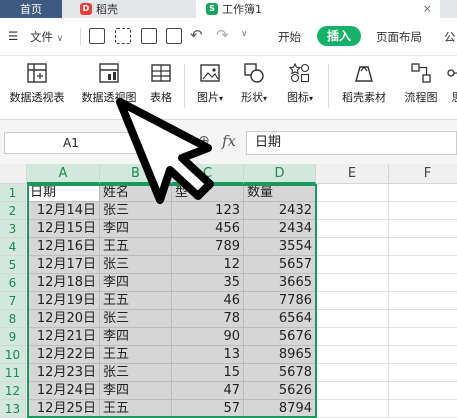  Describe the element at coordinates (13, 355) in the screenshot. I see `row-header-10: 10` at that location.